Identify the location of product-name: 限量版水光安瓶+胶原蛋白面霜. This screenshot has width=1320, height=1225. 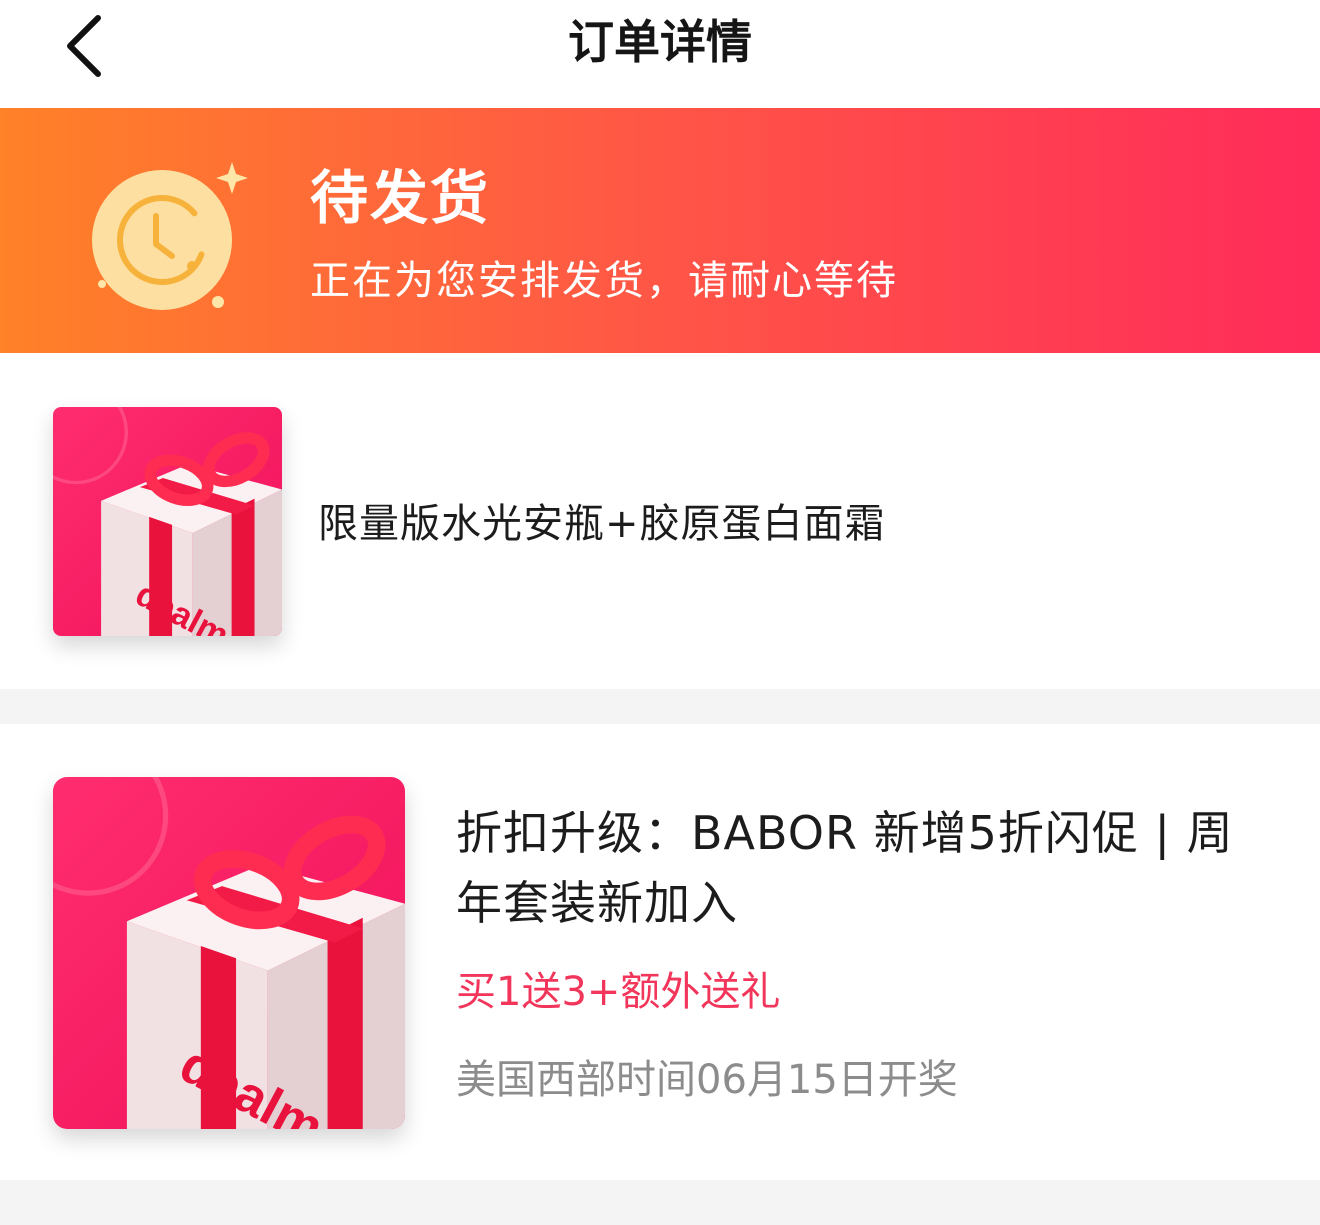
(602, 524).